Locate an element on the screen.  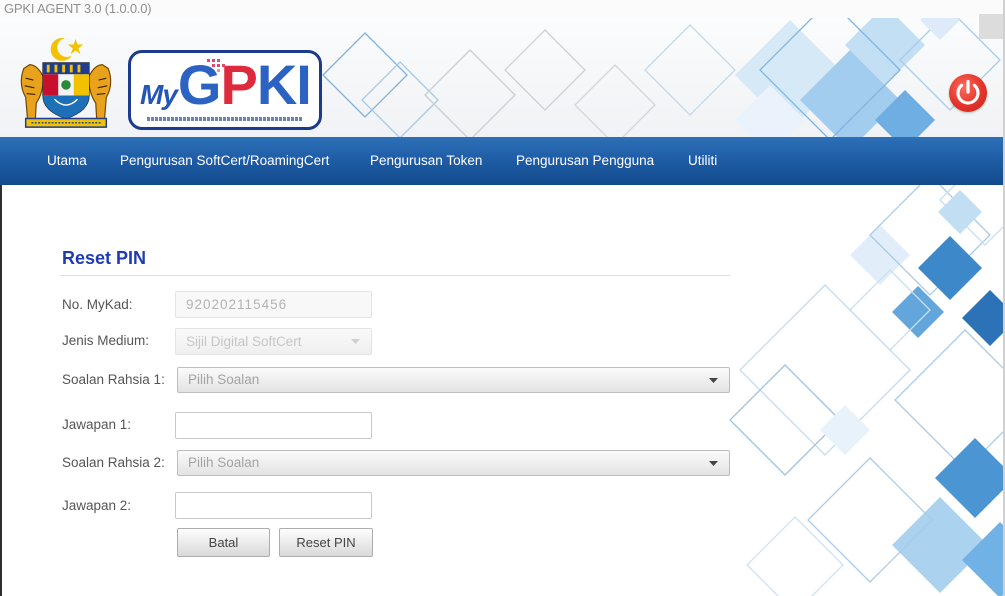
mykad-label: No. MyKad: is located at coordinates (97, 304).